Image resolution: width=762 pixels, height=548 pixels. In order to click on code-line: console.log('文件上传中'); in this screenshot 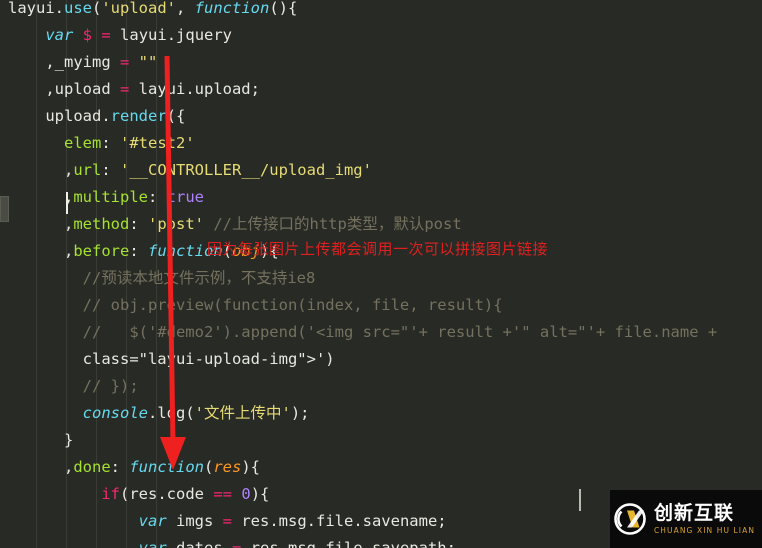, I will do `click(381, 413)`.